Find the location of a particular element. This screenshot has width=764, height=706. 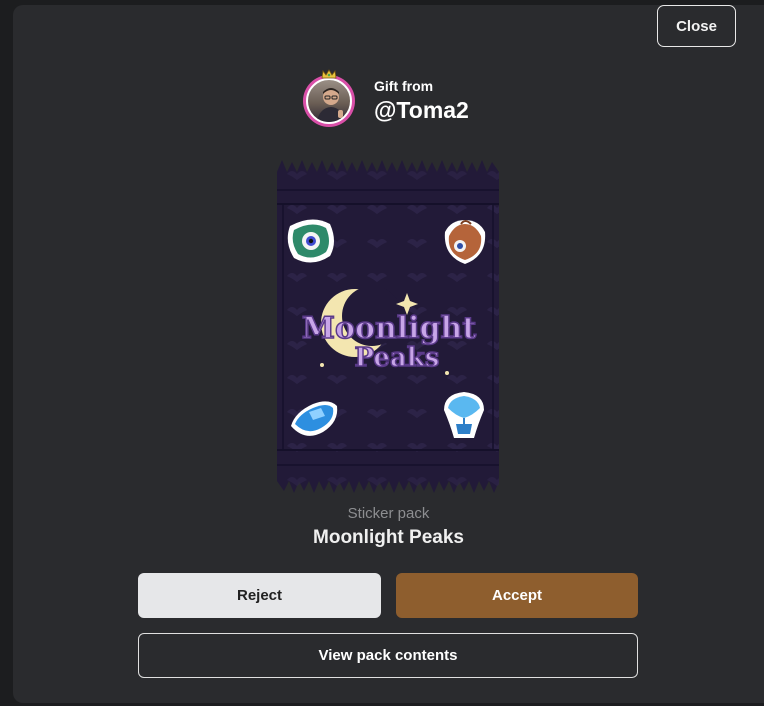

avatar is located at coordinates (329, 98).